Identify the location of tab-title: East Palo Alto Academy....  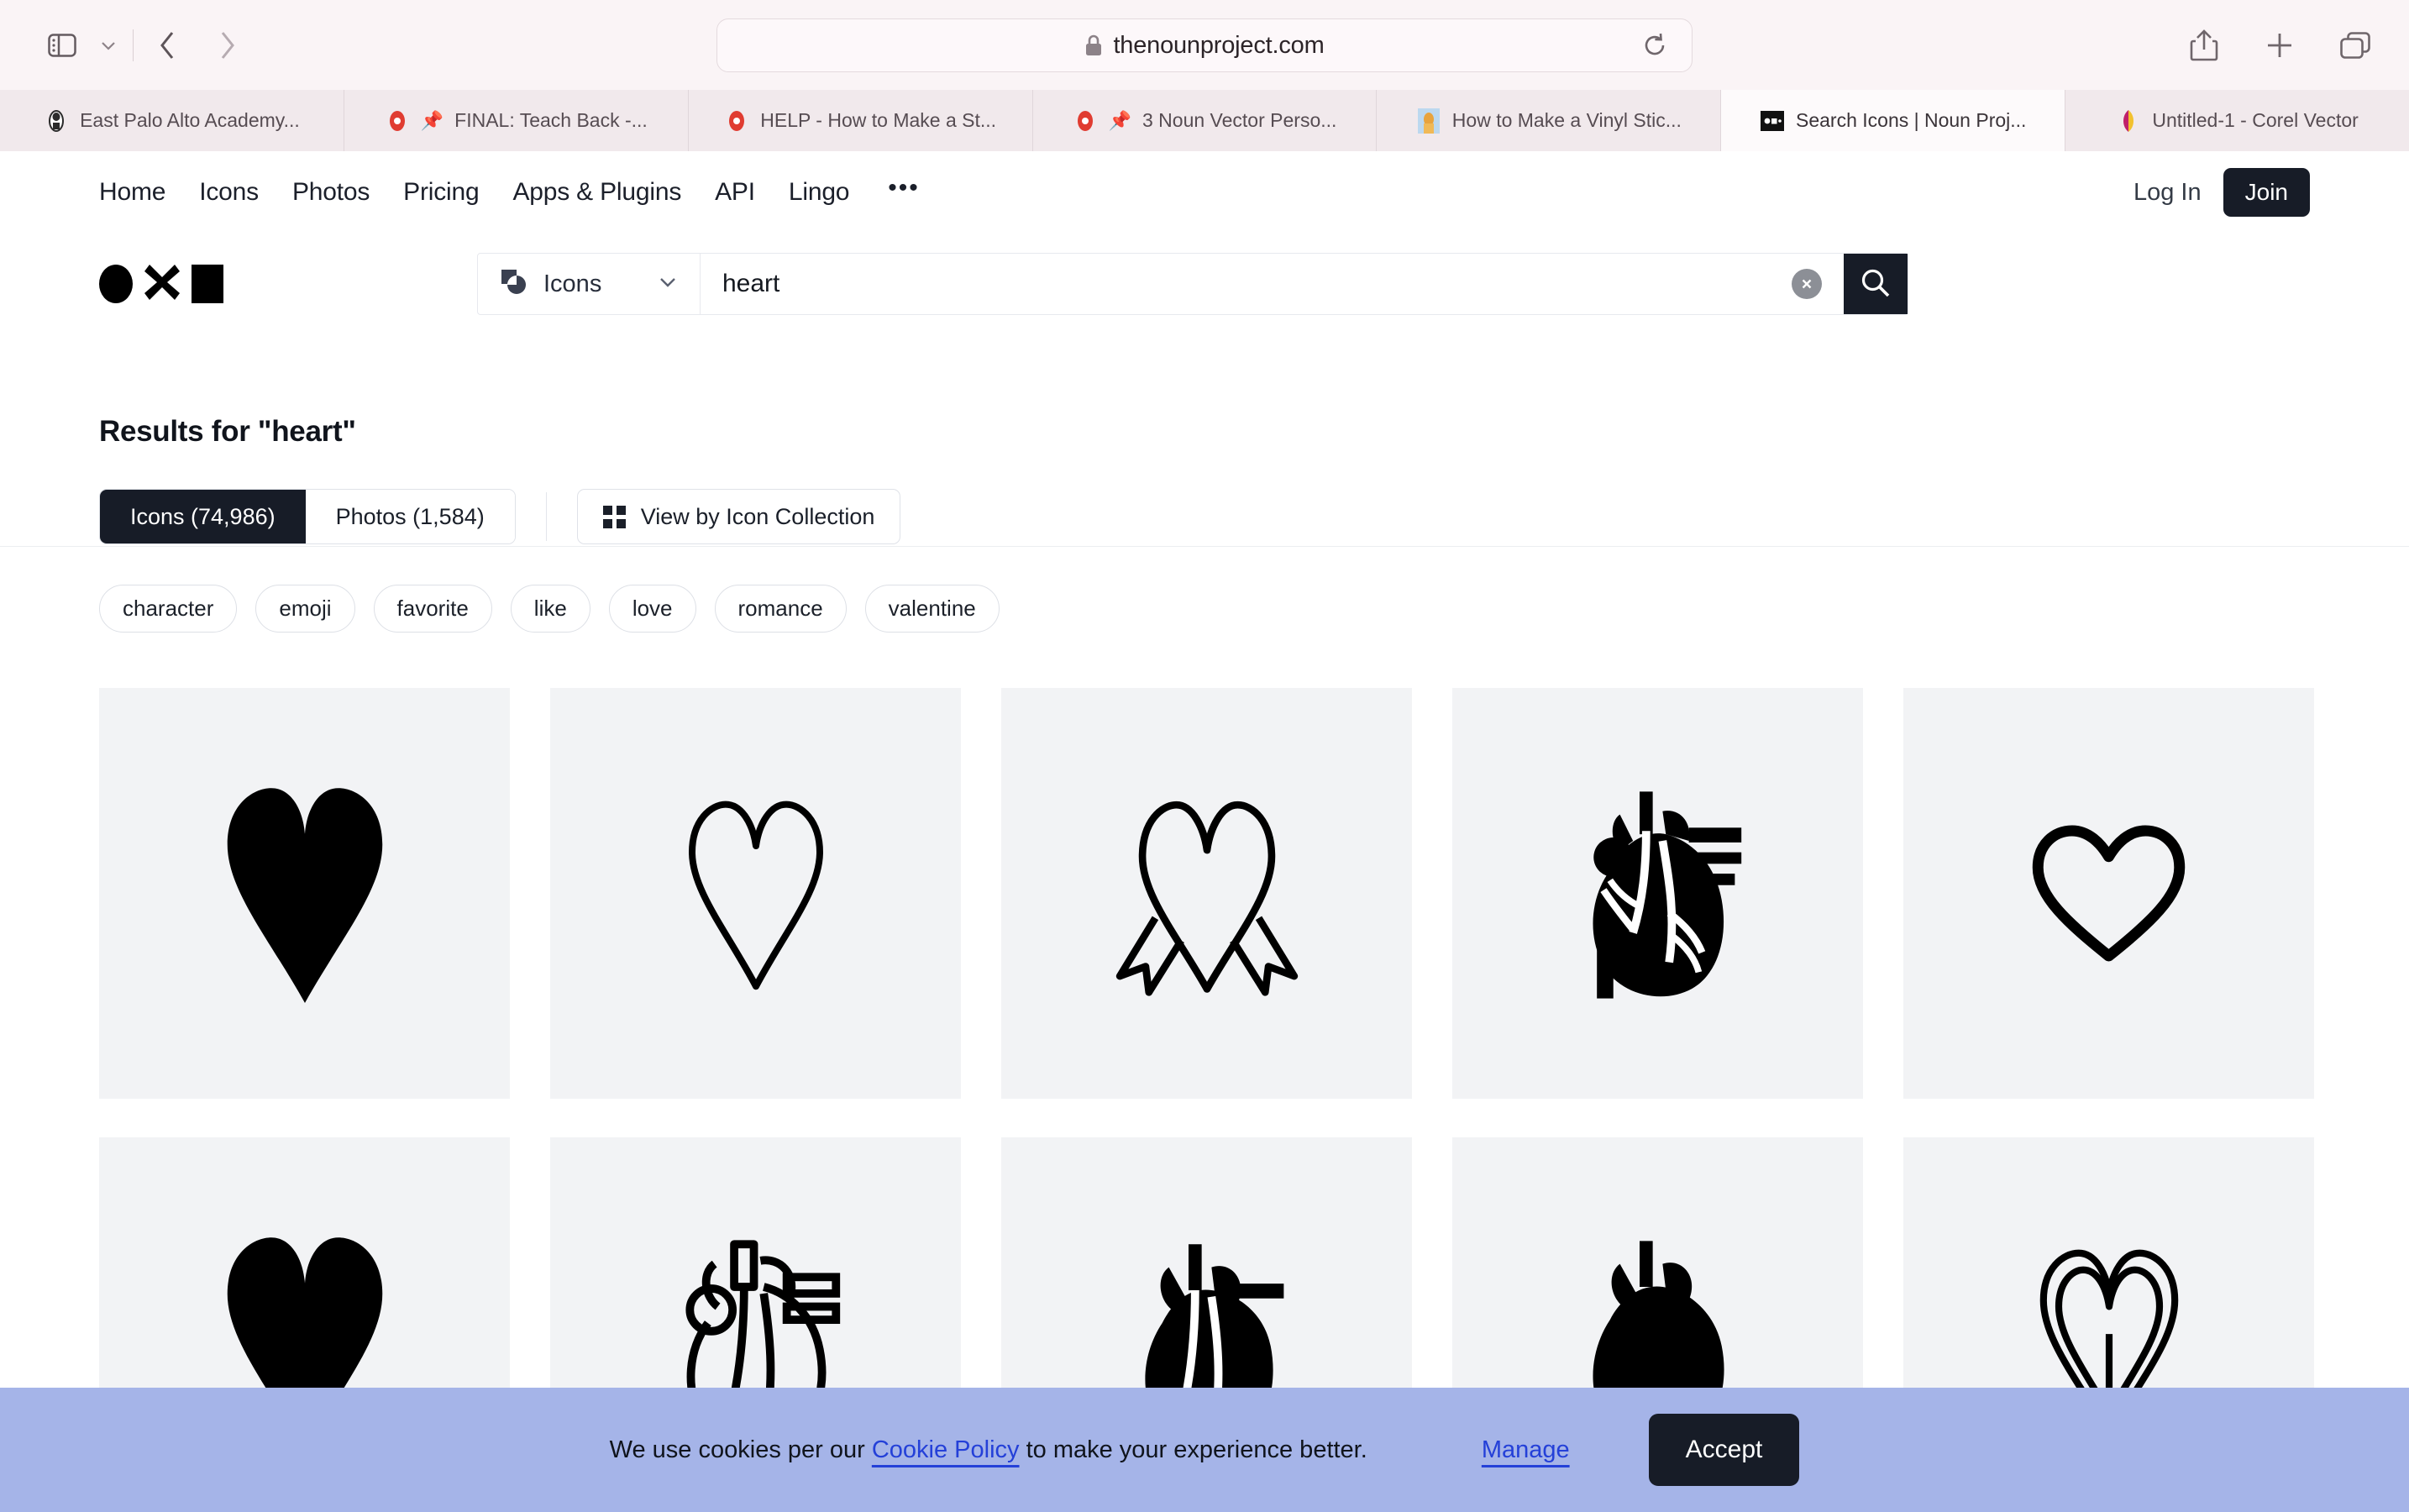
(190, 120).